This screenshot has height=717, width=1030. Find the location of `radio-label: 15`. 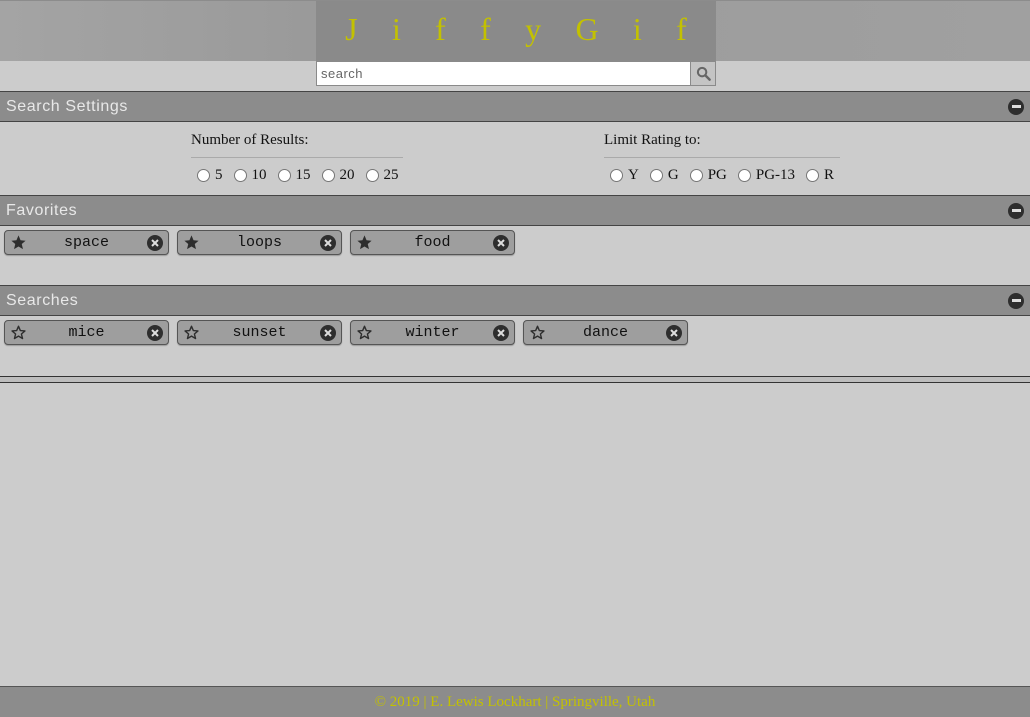

radio-label: 15 is located at coordinates (303, 175).